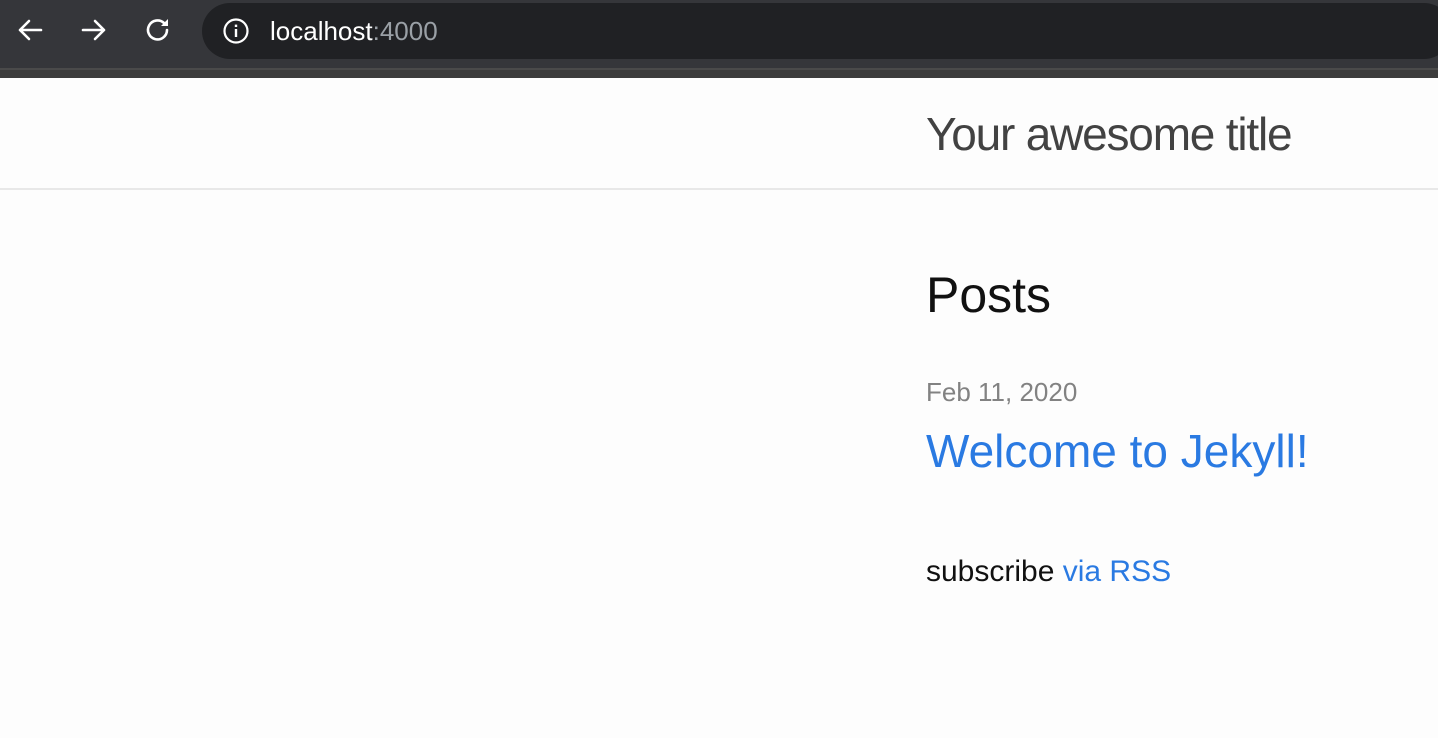 The image size is (1438, 738). I want to click on back-button, so click(30, 30).